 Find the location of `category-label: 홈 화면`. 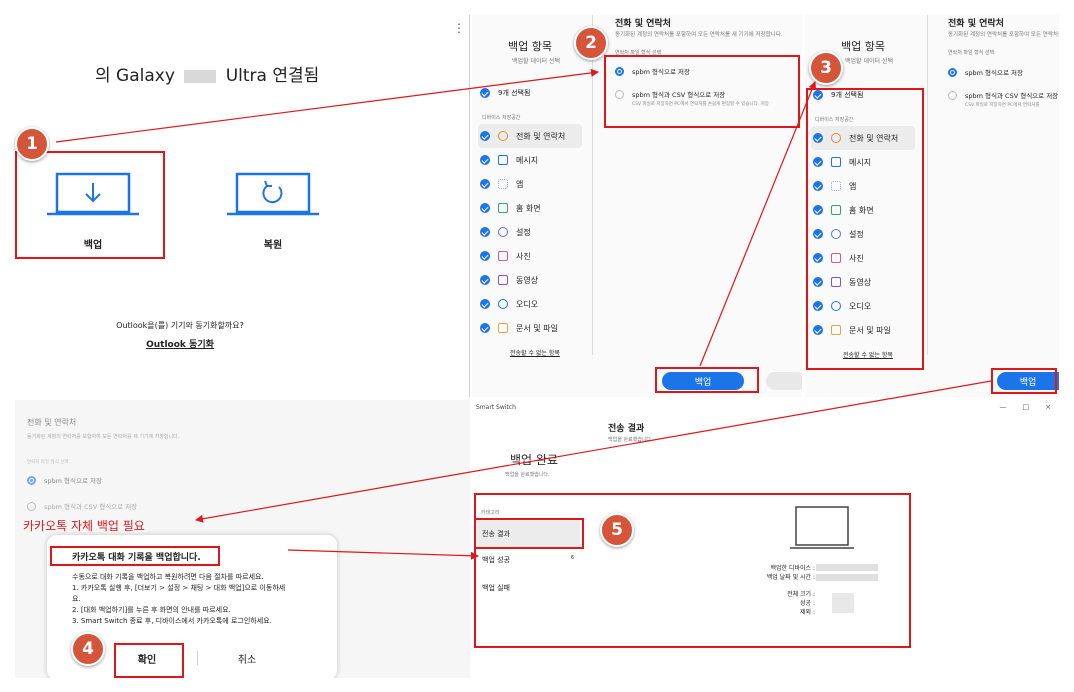

category-label: 홈 화면 is located at coordinates (528, 208).